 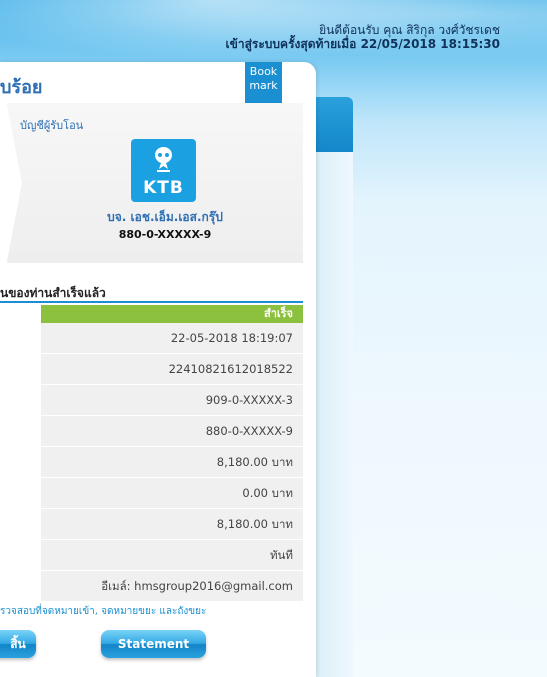 I want to click on recipient-label: บัญชีผู้รับโอน, so click(x=52, y=125).